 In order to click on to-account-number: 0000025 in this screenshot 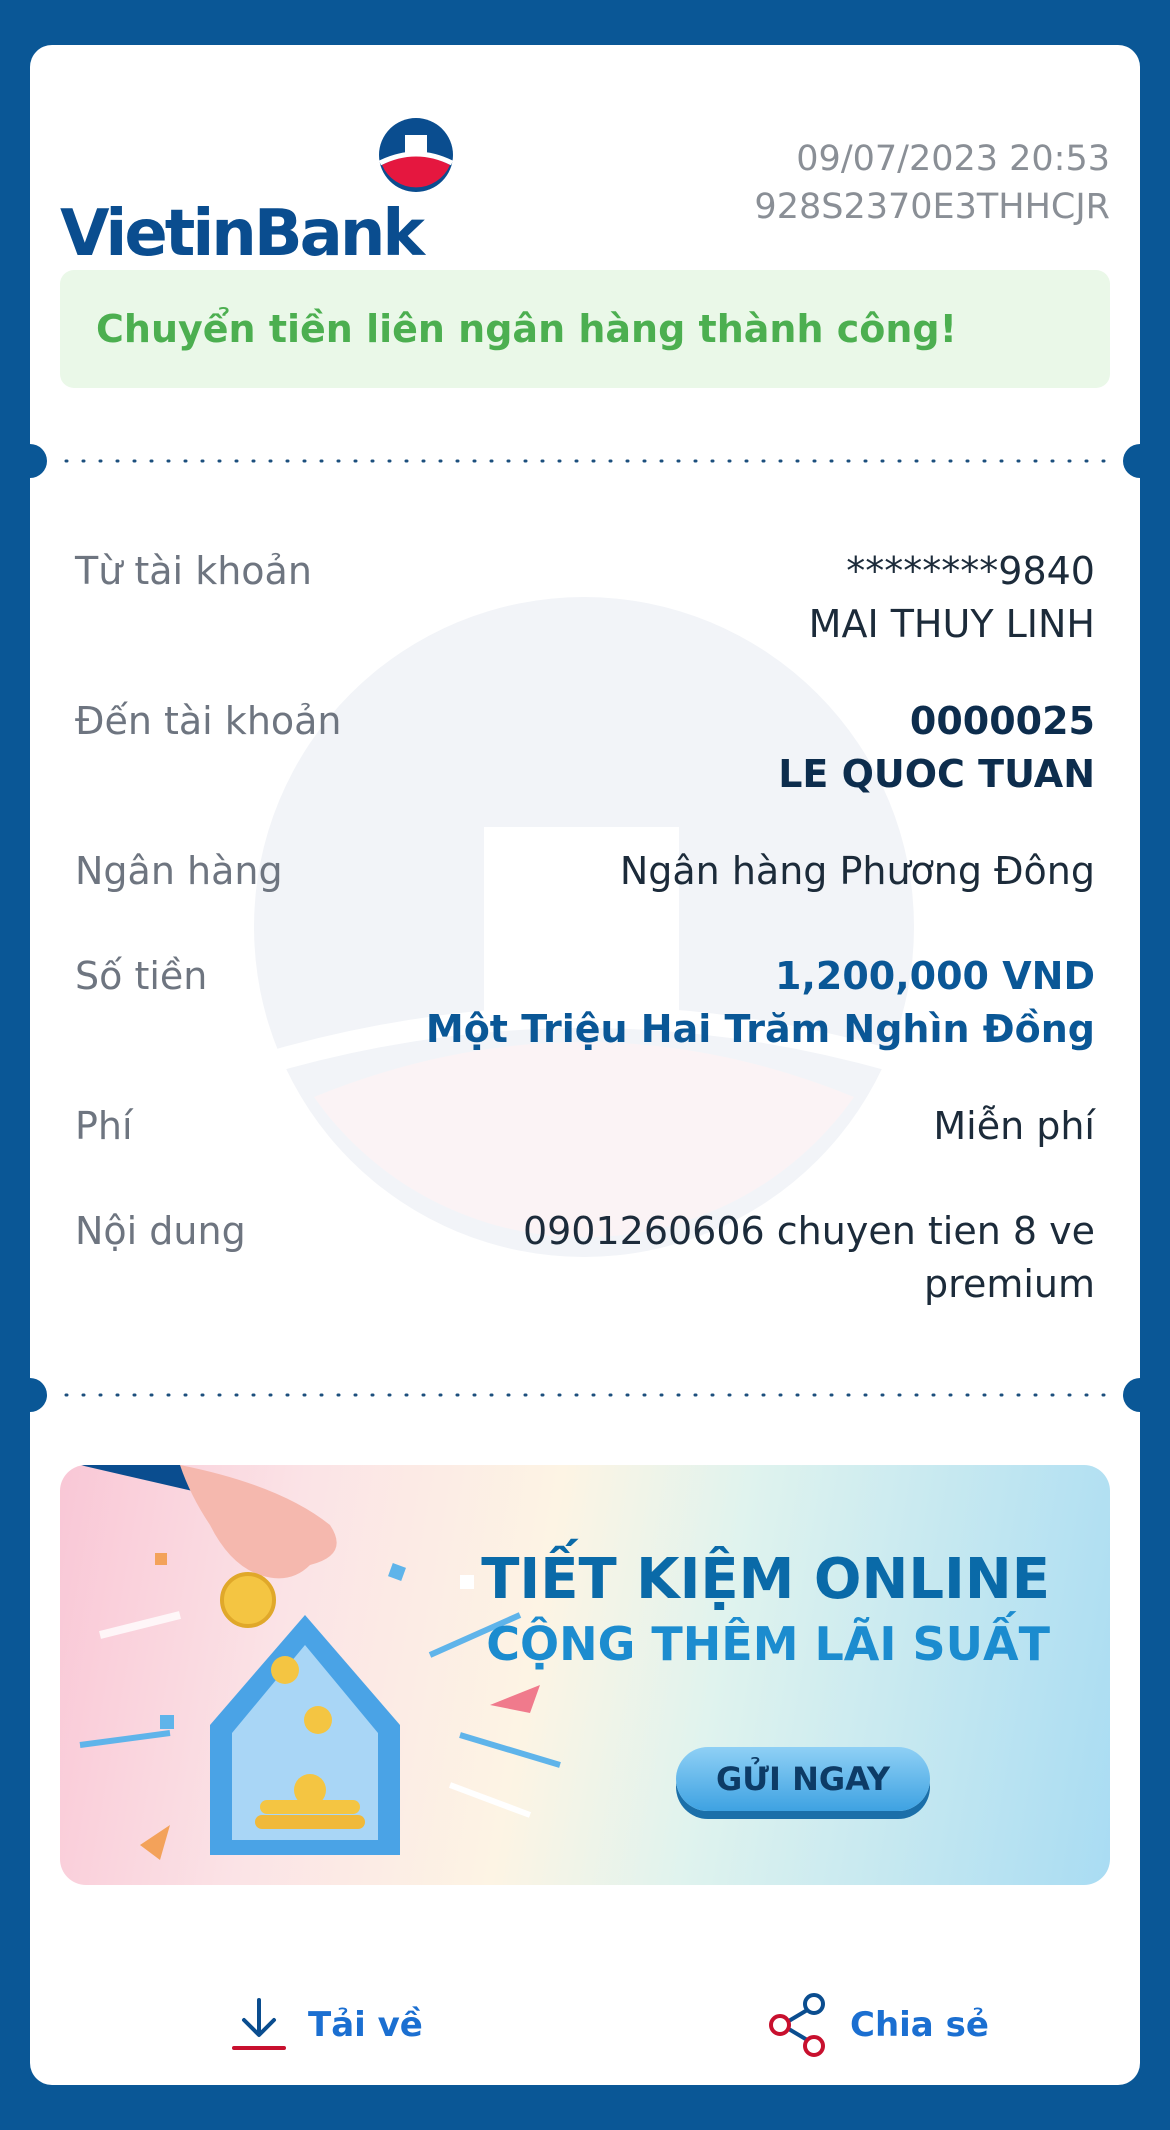, I will do `click(1002, 721)`.